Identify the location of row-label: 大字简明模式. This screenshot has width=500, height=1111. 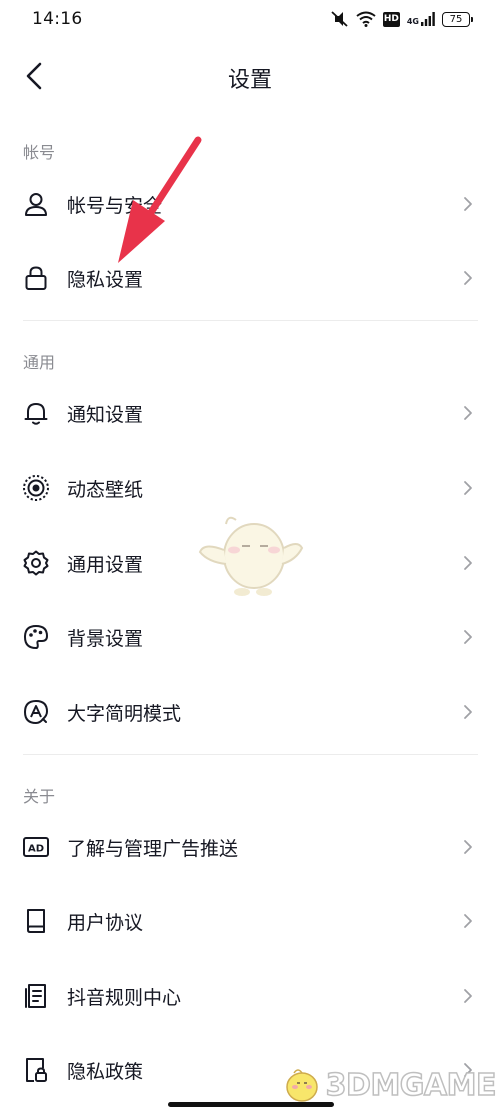
(124, 713).